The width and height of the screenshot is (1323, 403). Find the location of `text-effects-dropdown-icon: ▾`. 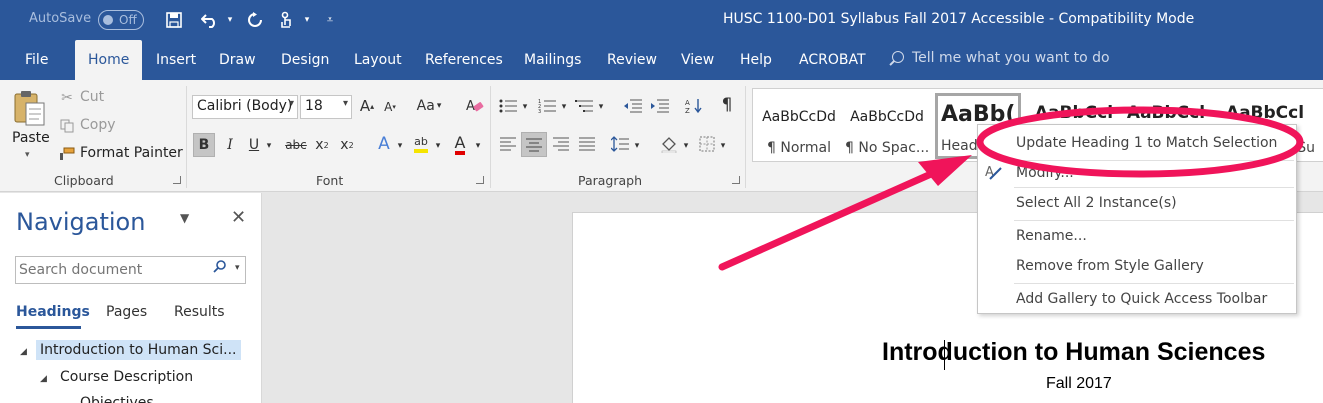

text-effects-dropdown-icon: ▾ is located at coordinates (400, 146).